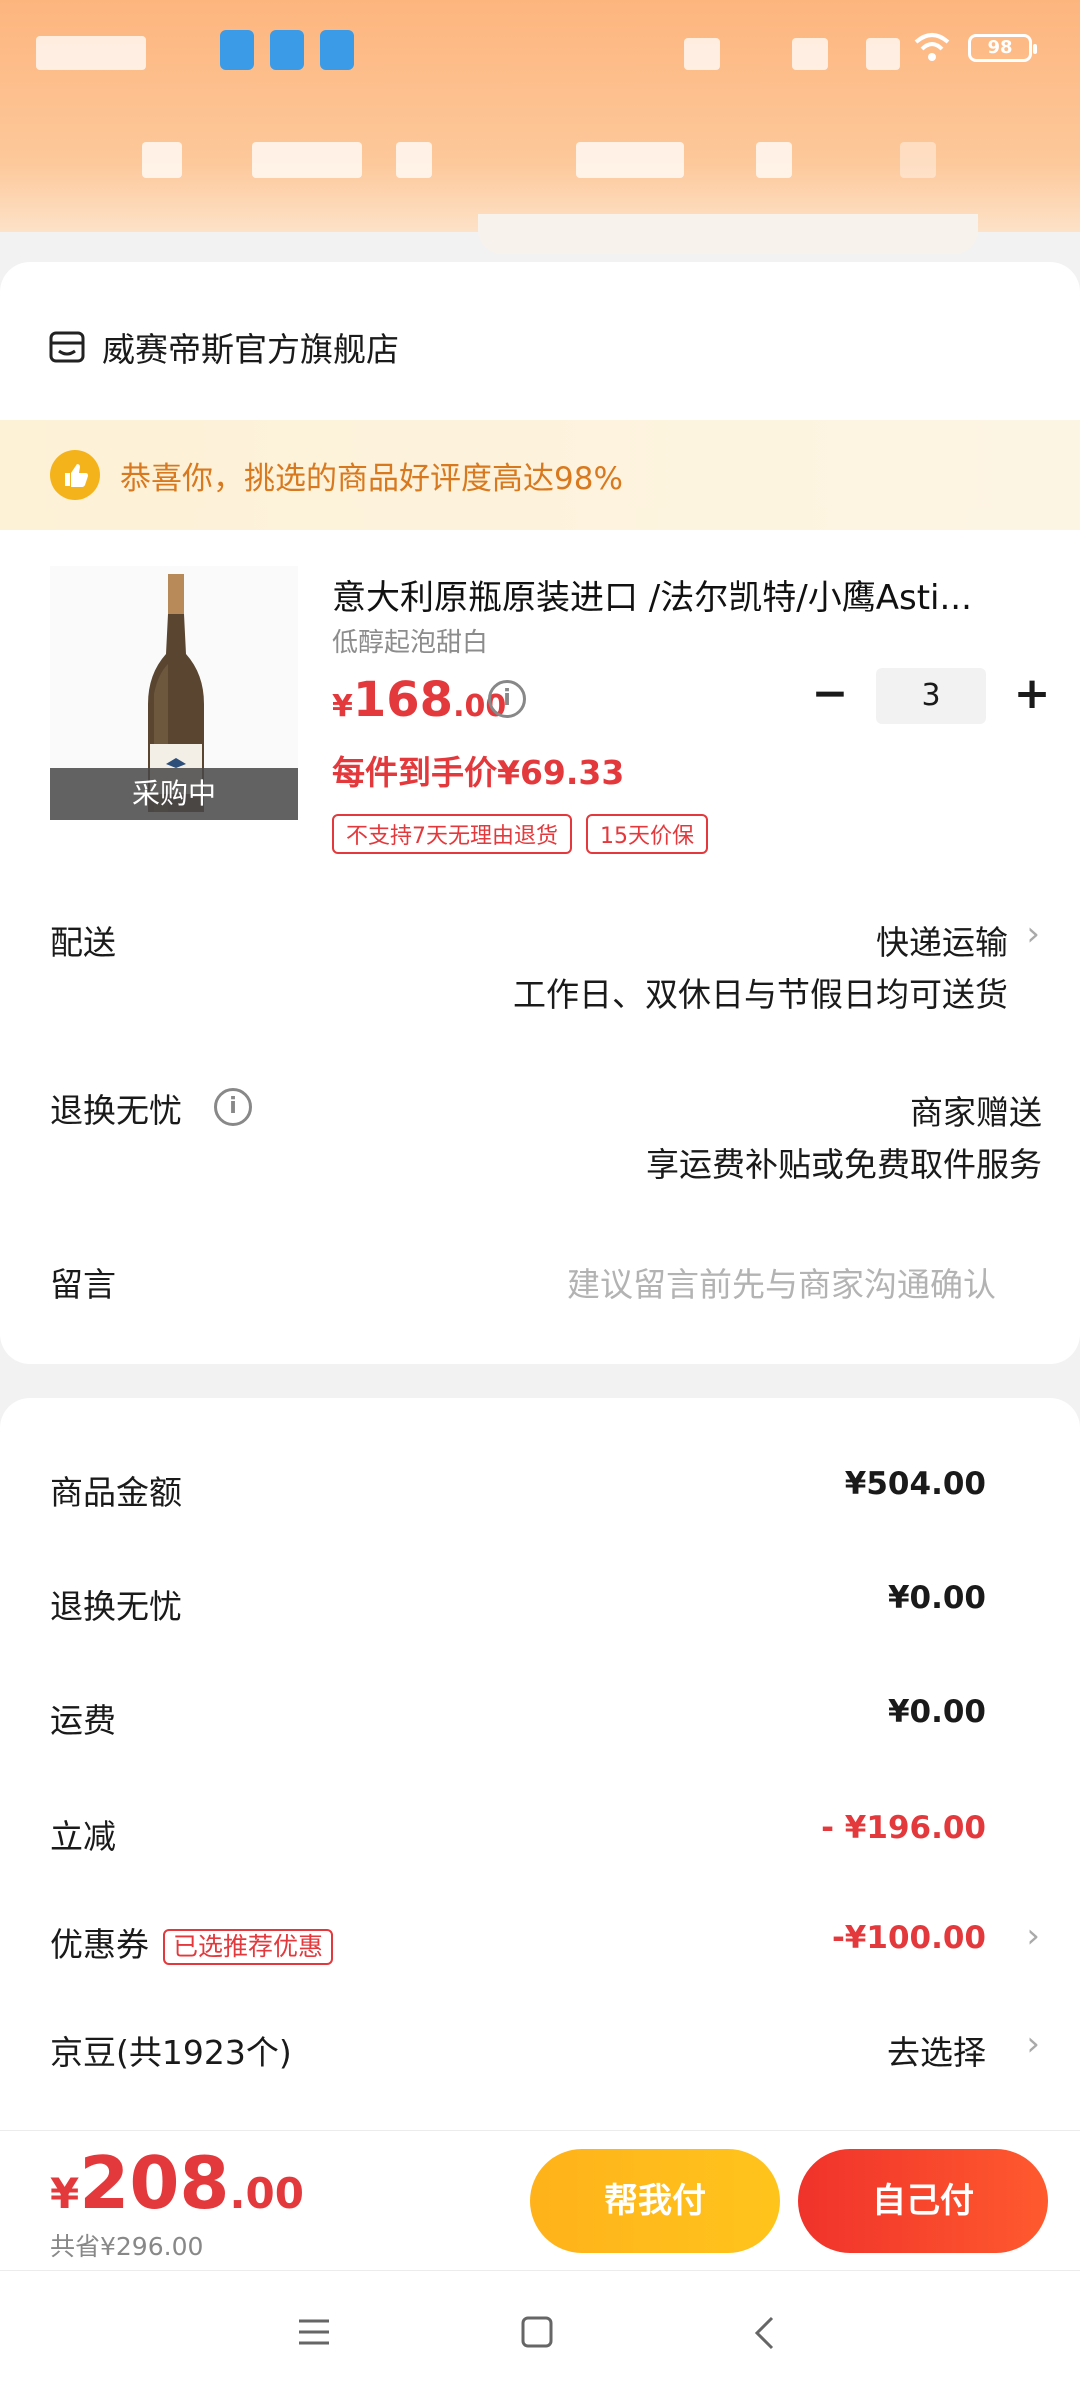  What do you see at coordinates (507, 699) in the screenshot?
I see `price-info-icon: i` at bounding box center [507, 699].